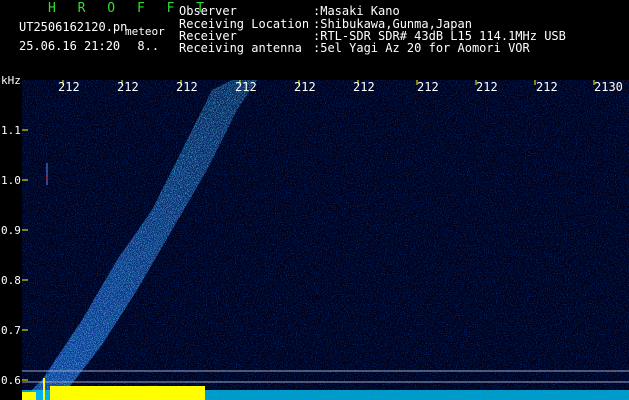 The image size is (629, 400). Describe the element at coordinates (608, 87) in the screenshot. I see `x-tick-label: 2130` at that location.